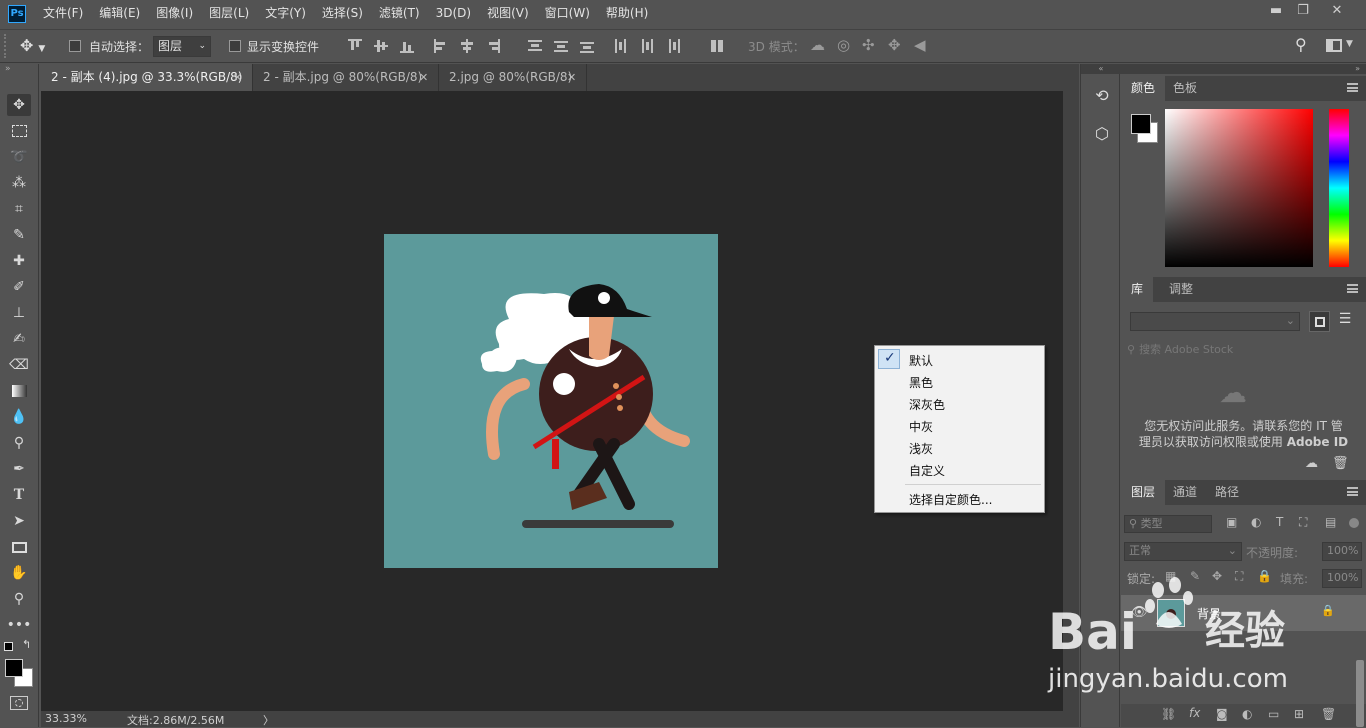  I want to click on lasso-tool-icon: ➰, so click(19, 157).